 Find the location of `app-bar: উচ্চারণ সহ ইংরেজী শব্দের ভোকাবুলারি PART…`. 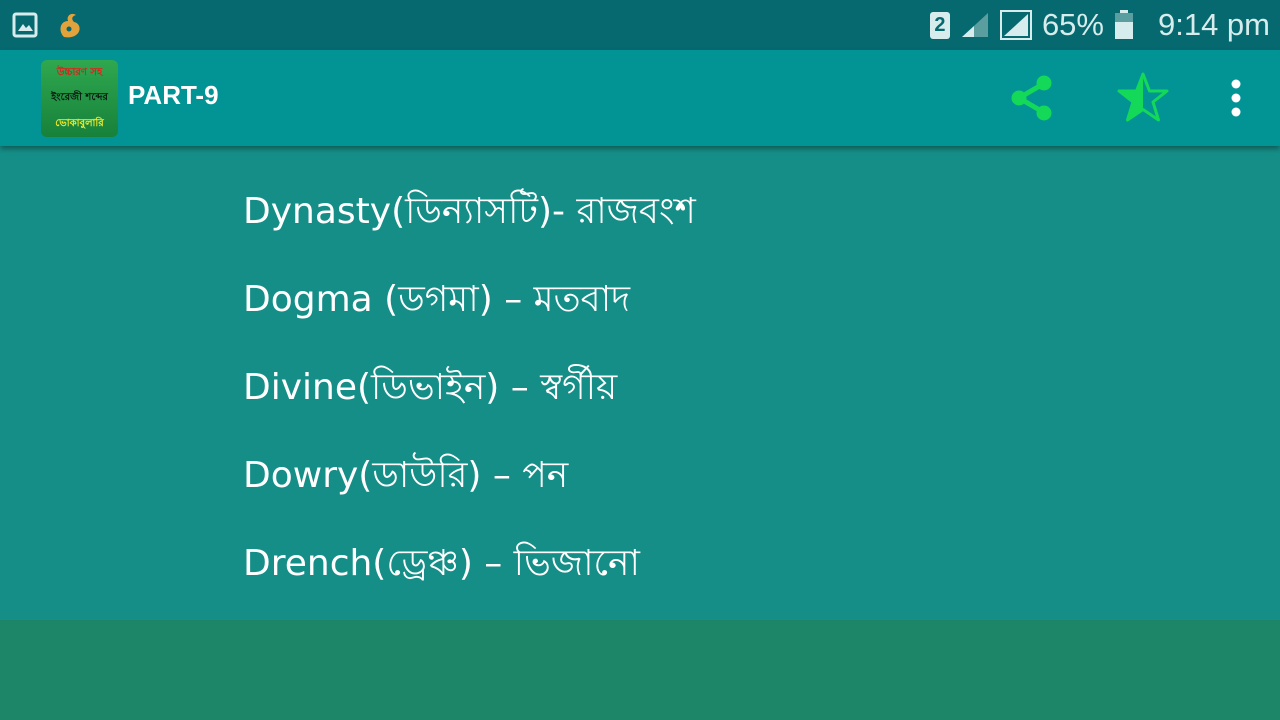

app-bar: উচ্চারণ সহ ইংরেজী শব্দের ভোকাবুলারি PART… is located at coordinates (640, 98).